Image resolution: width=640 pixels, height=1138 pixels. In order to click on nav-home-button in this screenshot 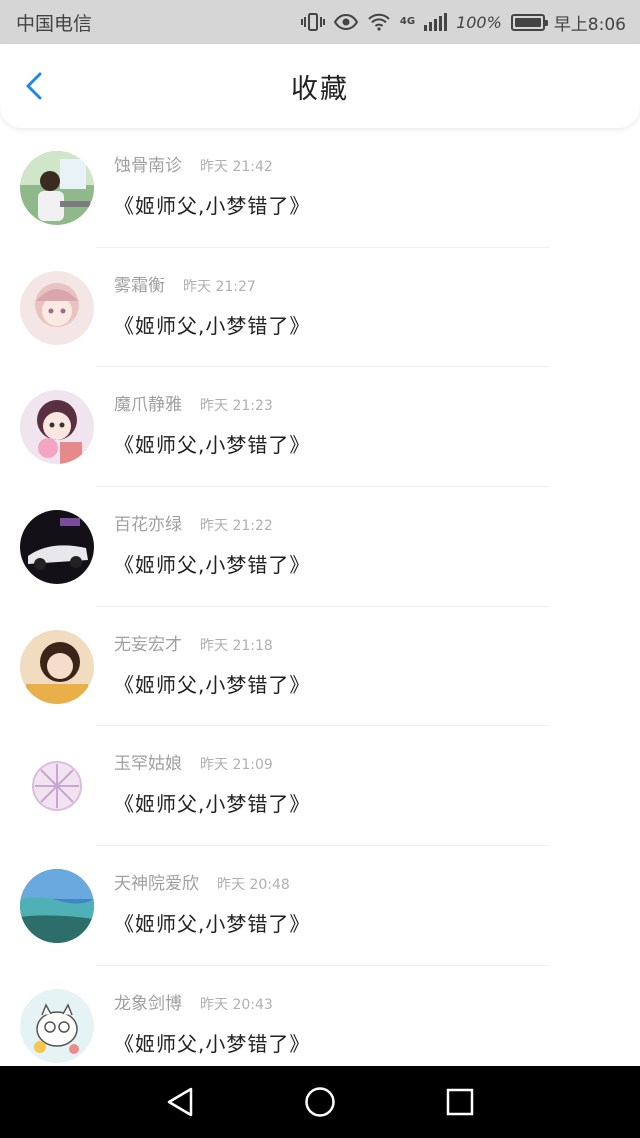, I will do `click(320, 1102)`.